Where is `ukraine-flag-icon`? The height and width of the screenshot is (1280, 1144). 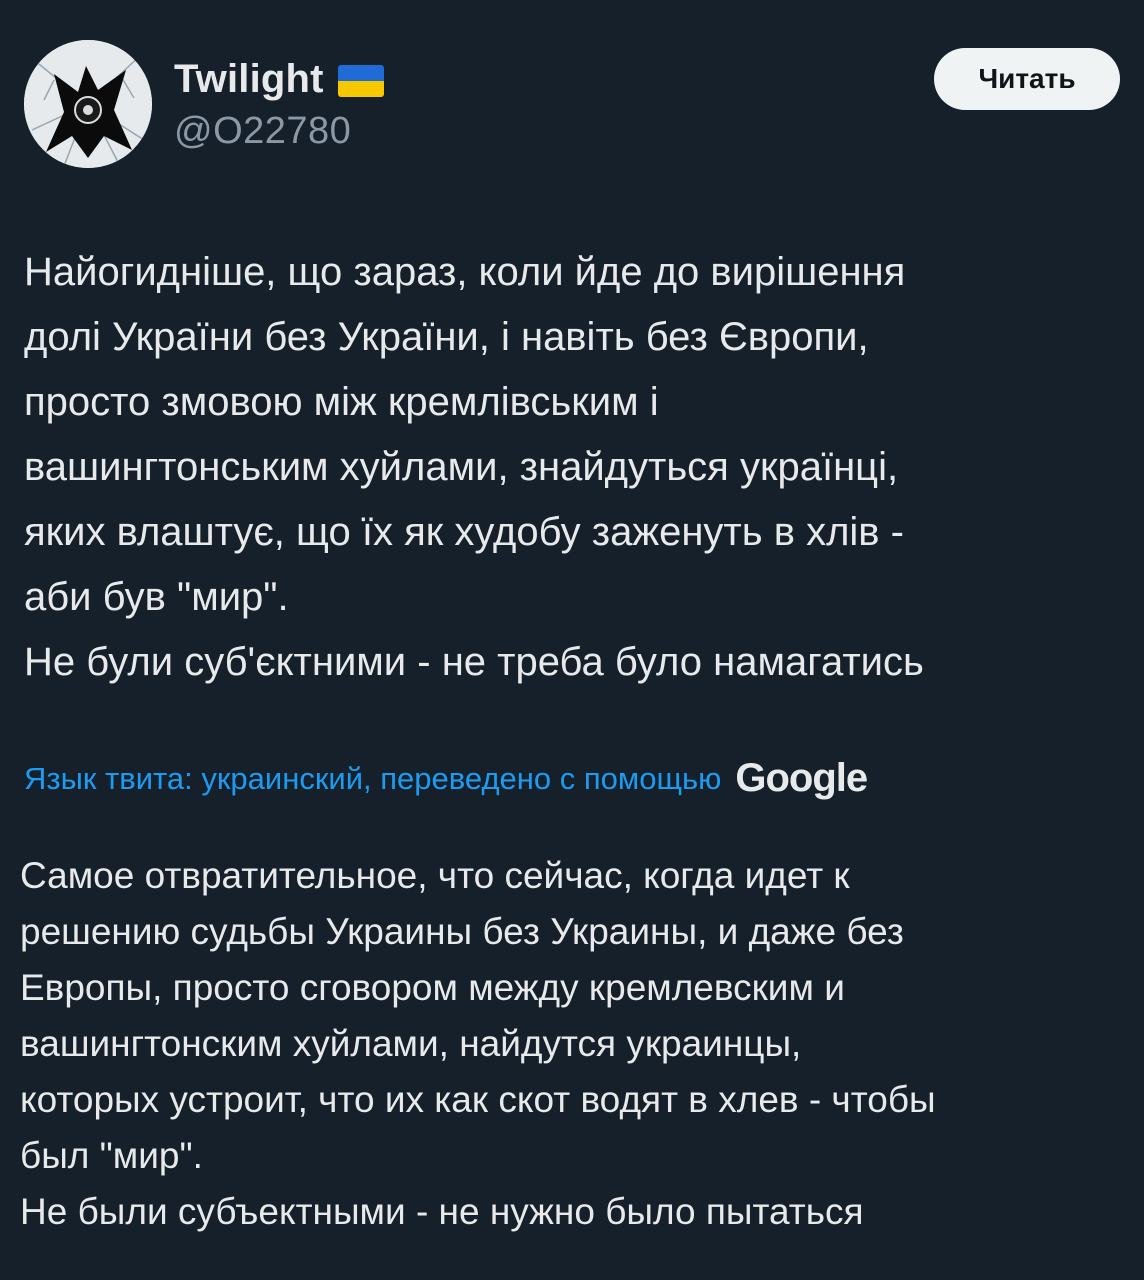
ukraine-flag-icon is located at coordinates (360, 81).